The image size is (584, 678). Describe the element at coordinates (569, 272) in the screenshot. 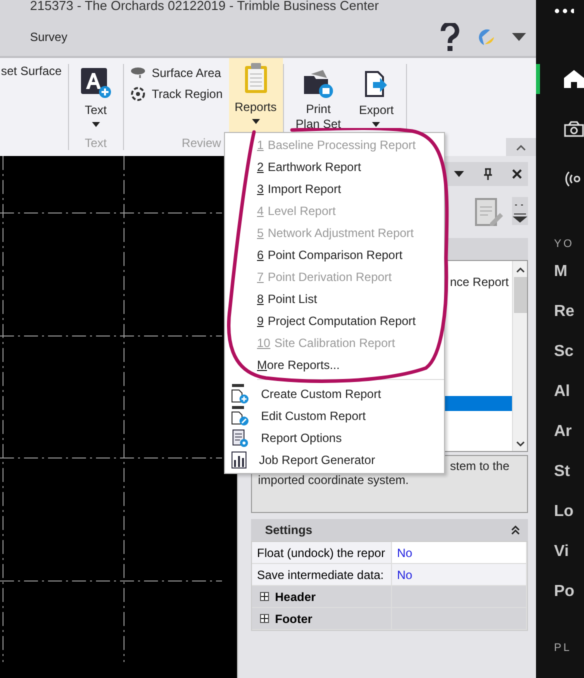

I see `sidebar-item: M` at that location.